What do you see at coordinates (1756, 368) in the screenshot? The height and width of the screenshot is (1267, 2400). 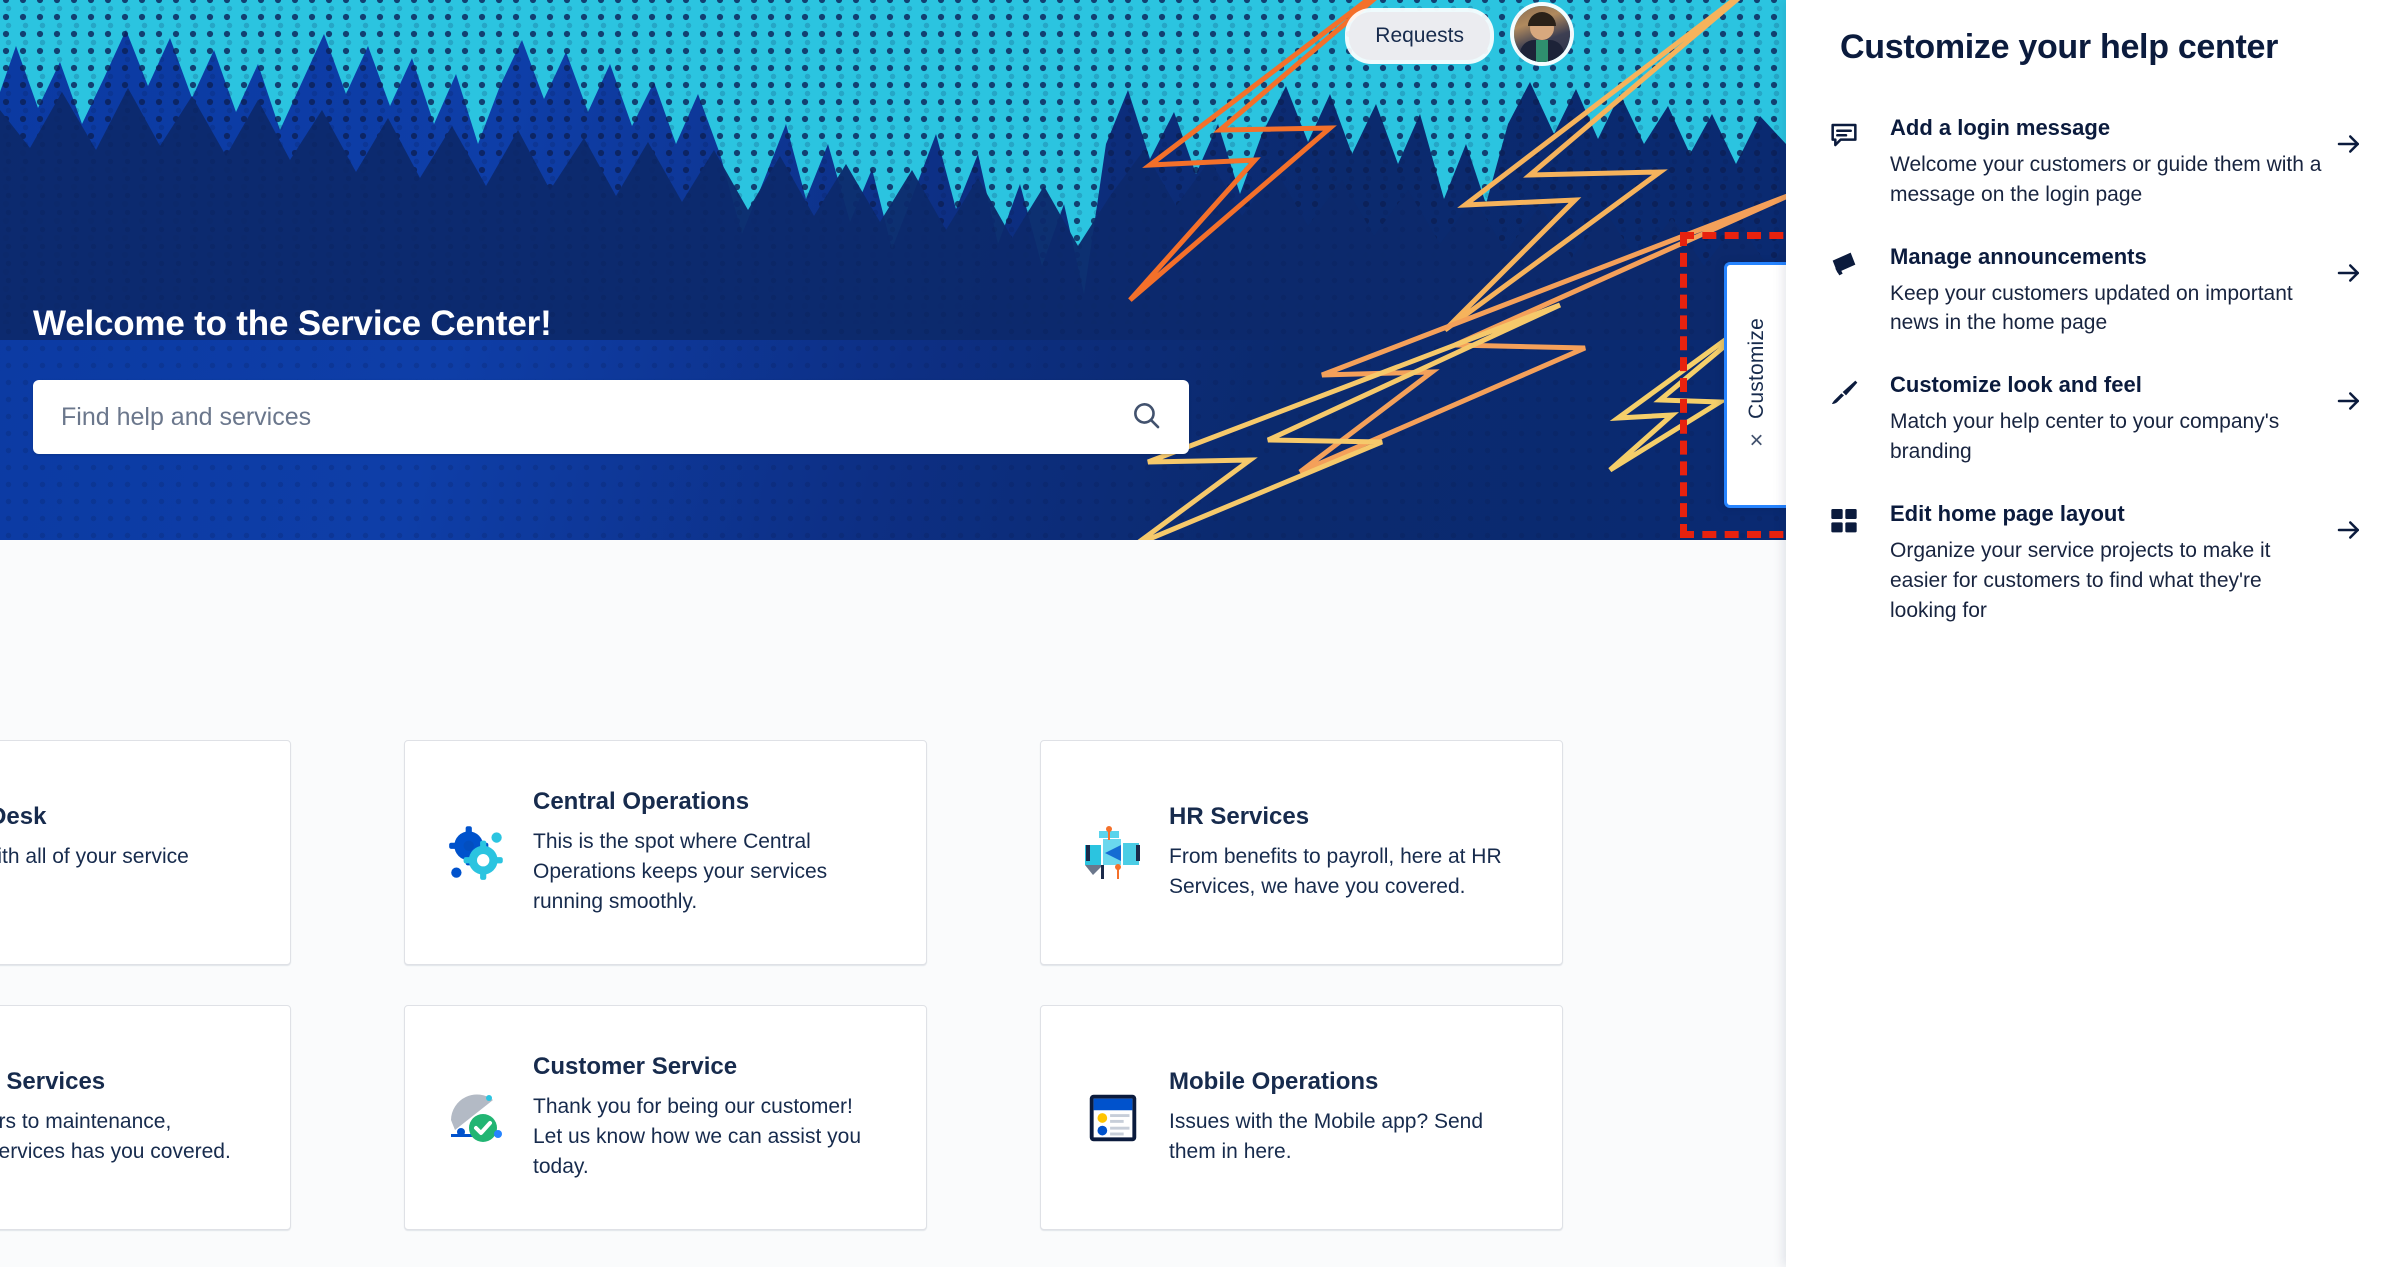 I see `customize-tab-label: Customize` at bounding box center [1756, 368].